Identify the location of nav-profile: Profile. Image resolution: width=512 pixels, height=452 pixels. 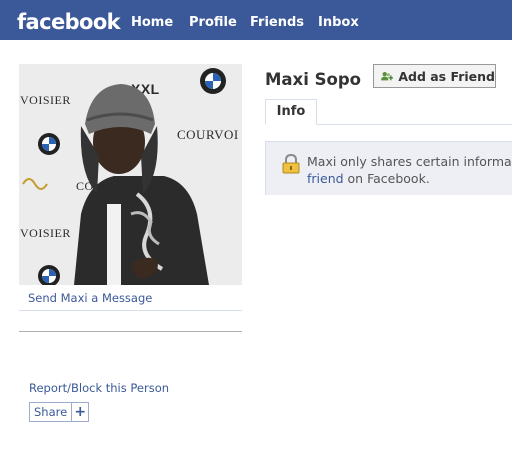
(213, 23).